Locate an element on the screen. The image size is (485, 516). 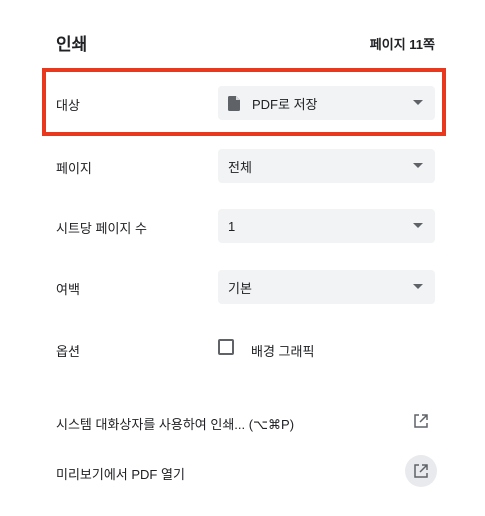
pages-per-sheet-select: 1 is located at coordinates (326, 226).